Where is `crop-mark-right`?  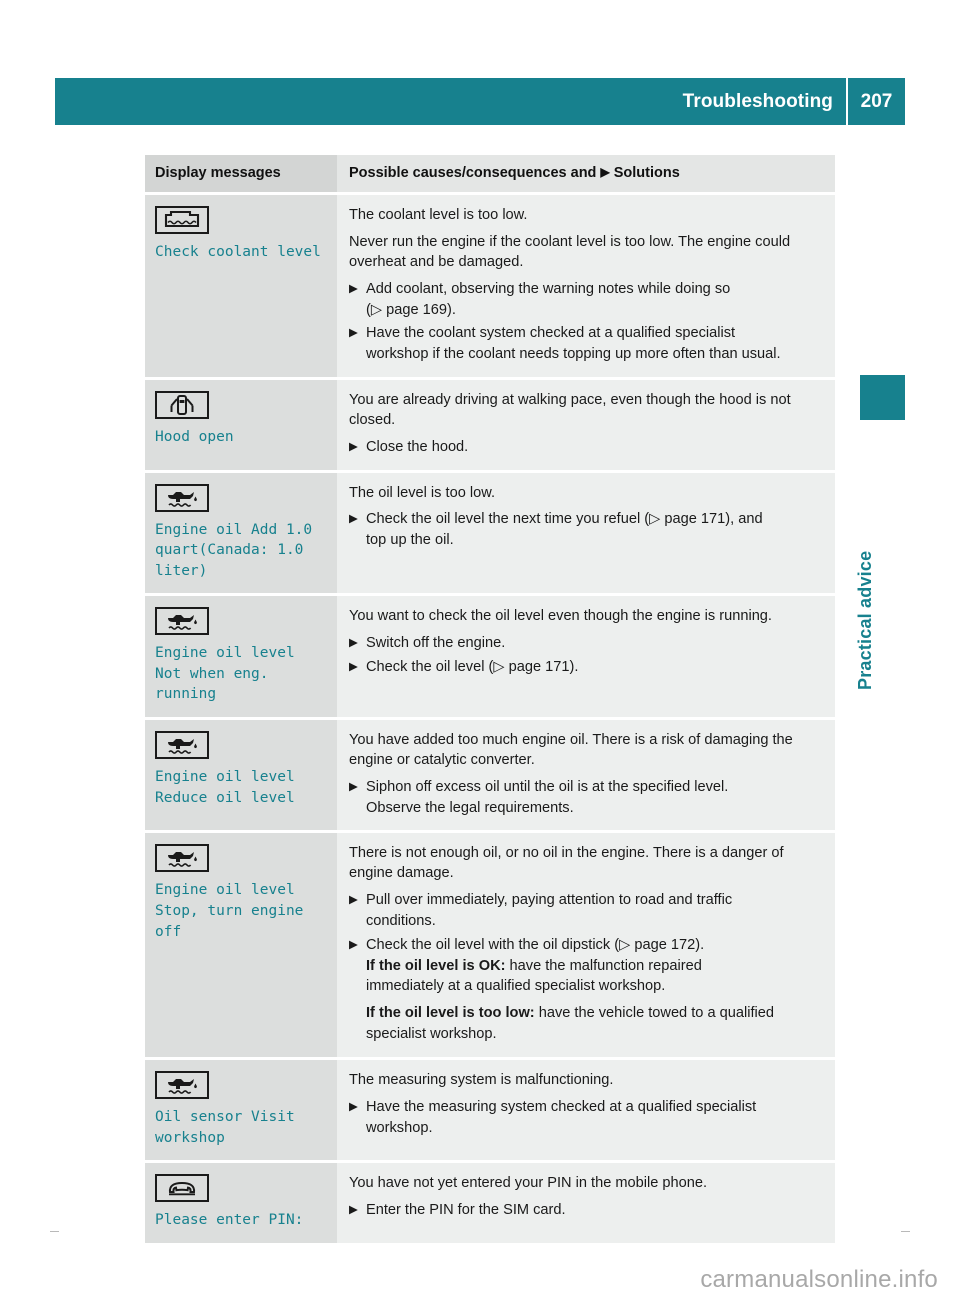
crop-mark-right is located at coordinates (905, 1231).